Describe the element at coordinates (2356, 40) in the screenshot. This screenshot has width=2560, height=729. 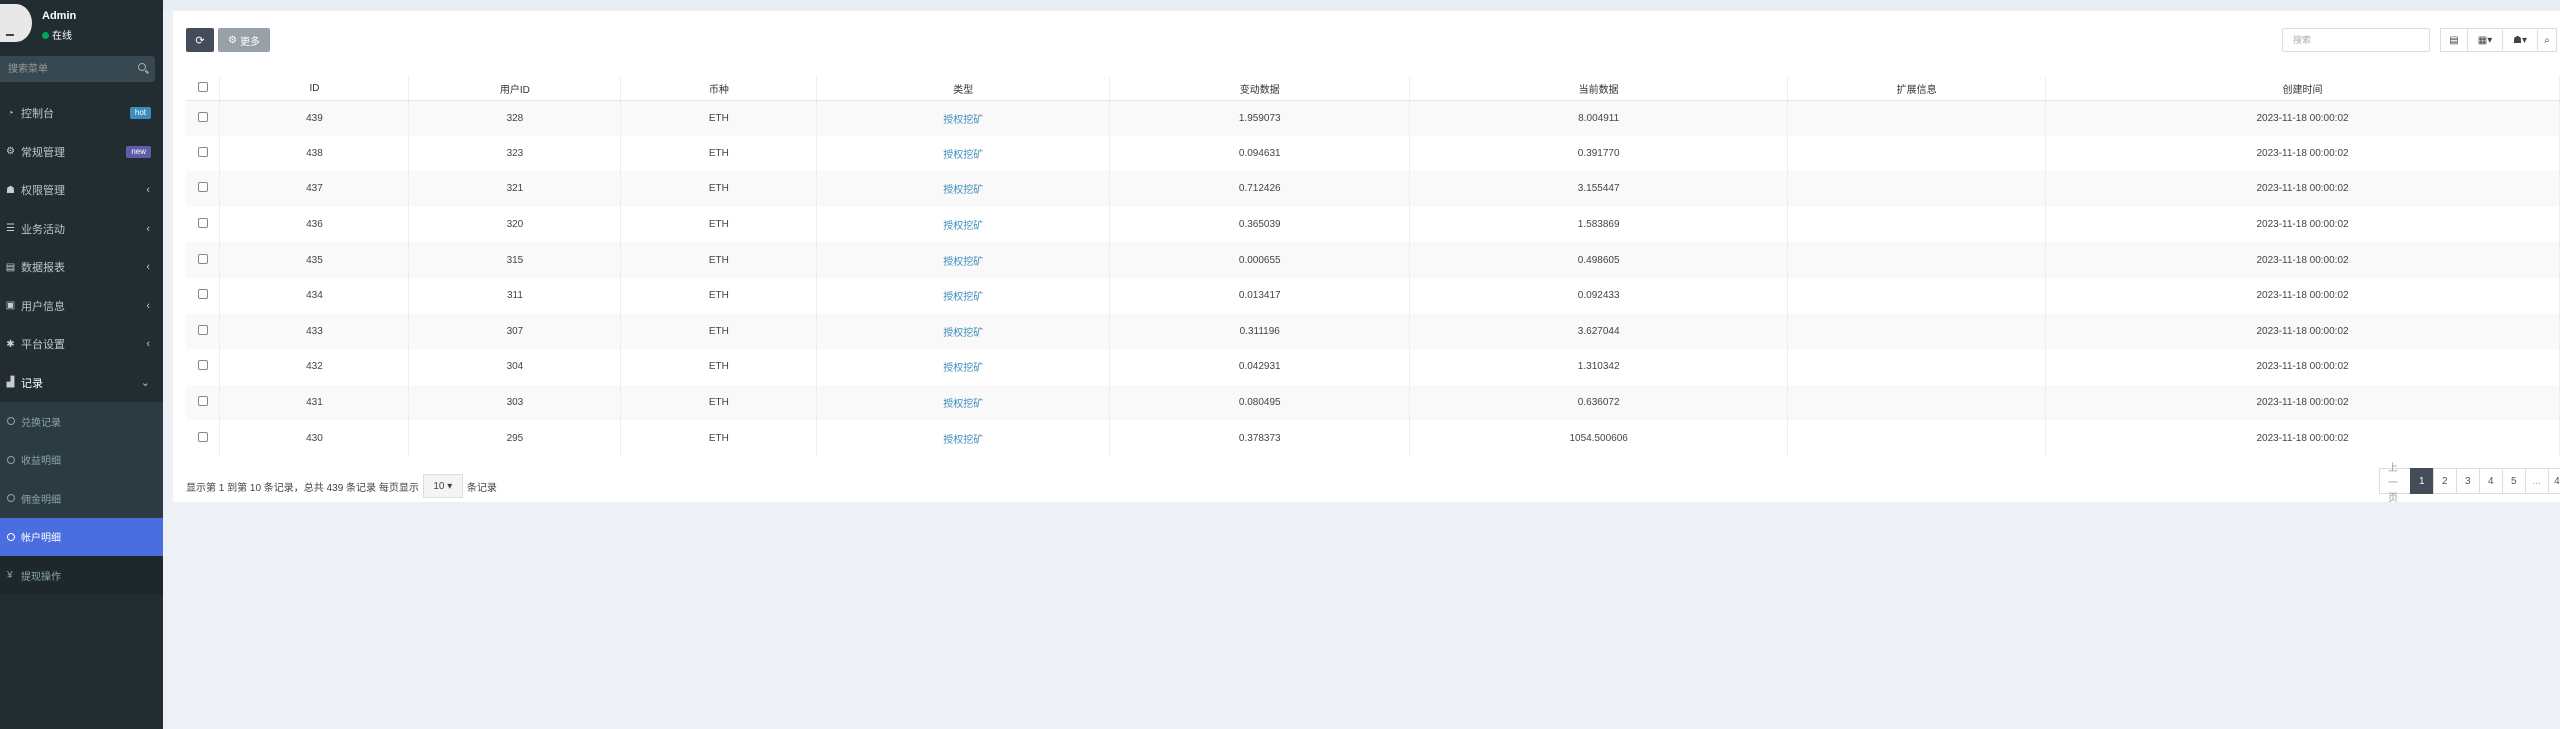
I see `table-search-input` at that location.